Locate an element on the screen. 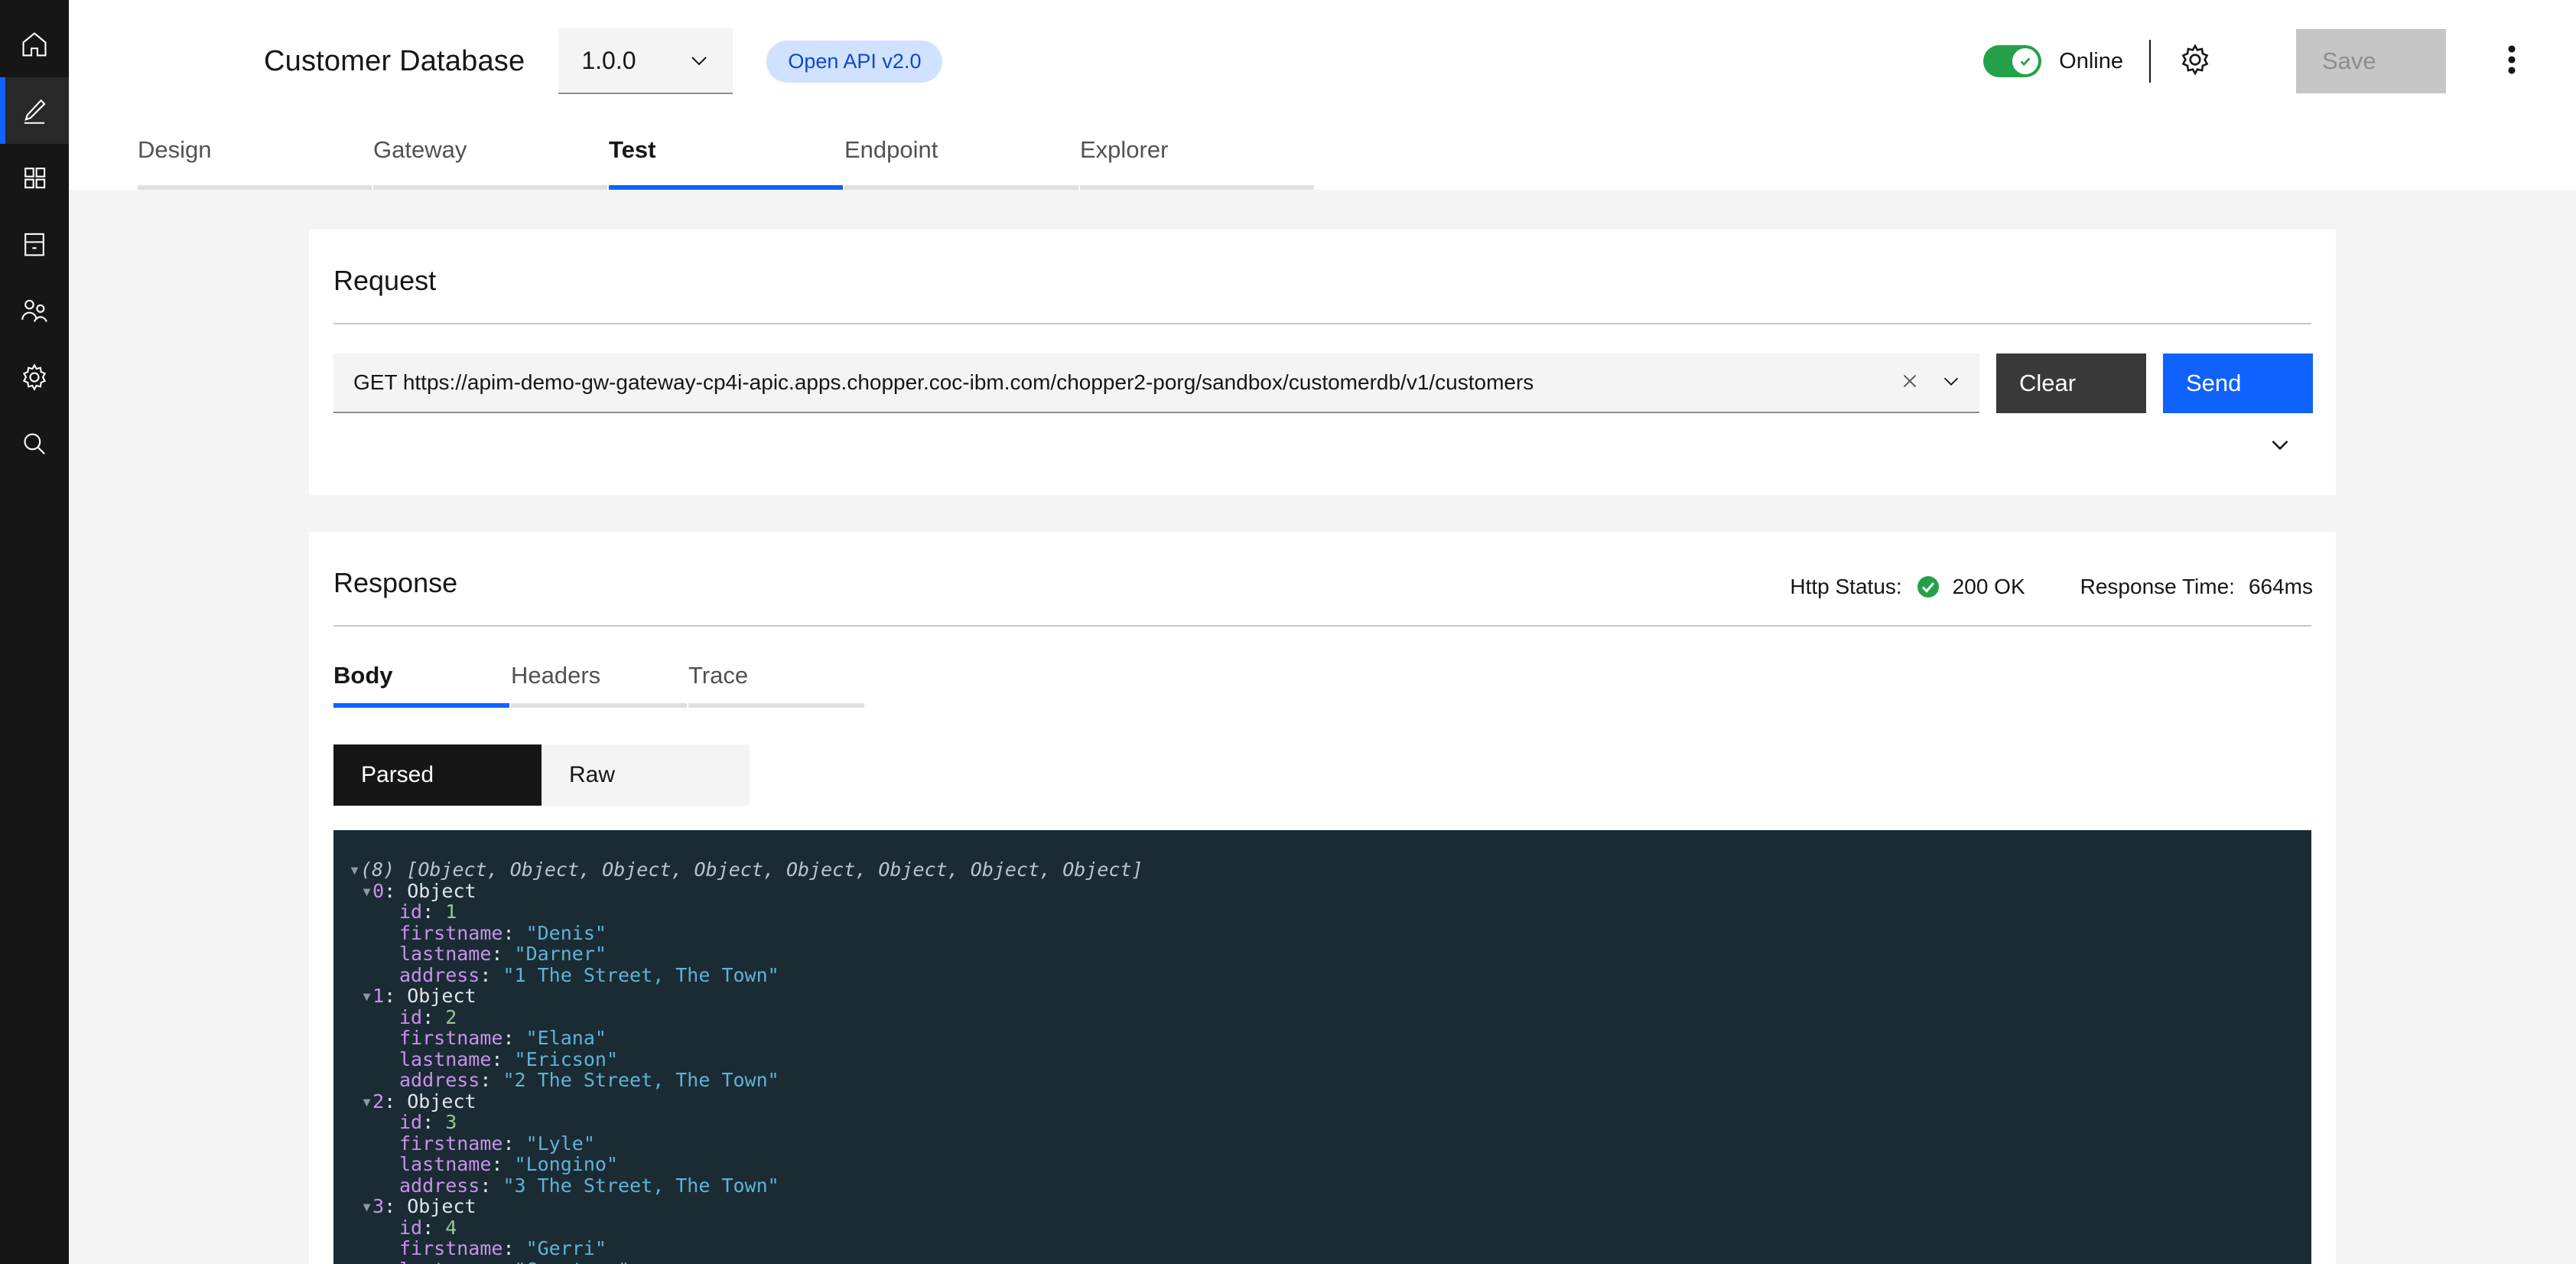  overflow-menu-button is located at coordinates (2511, 61).